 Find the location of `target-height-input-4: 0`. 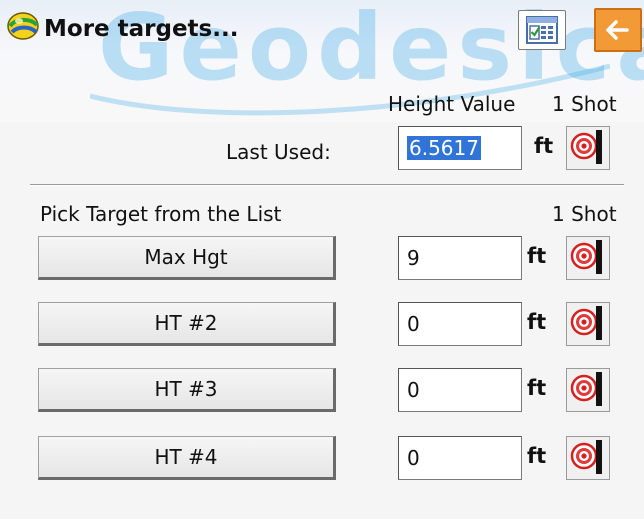

target-height-input-4: 0 is located at coordinates (460, 458).